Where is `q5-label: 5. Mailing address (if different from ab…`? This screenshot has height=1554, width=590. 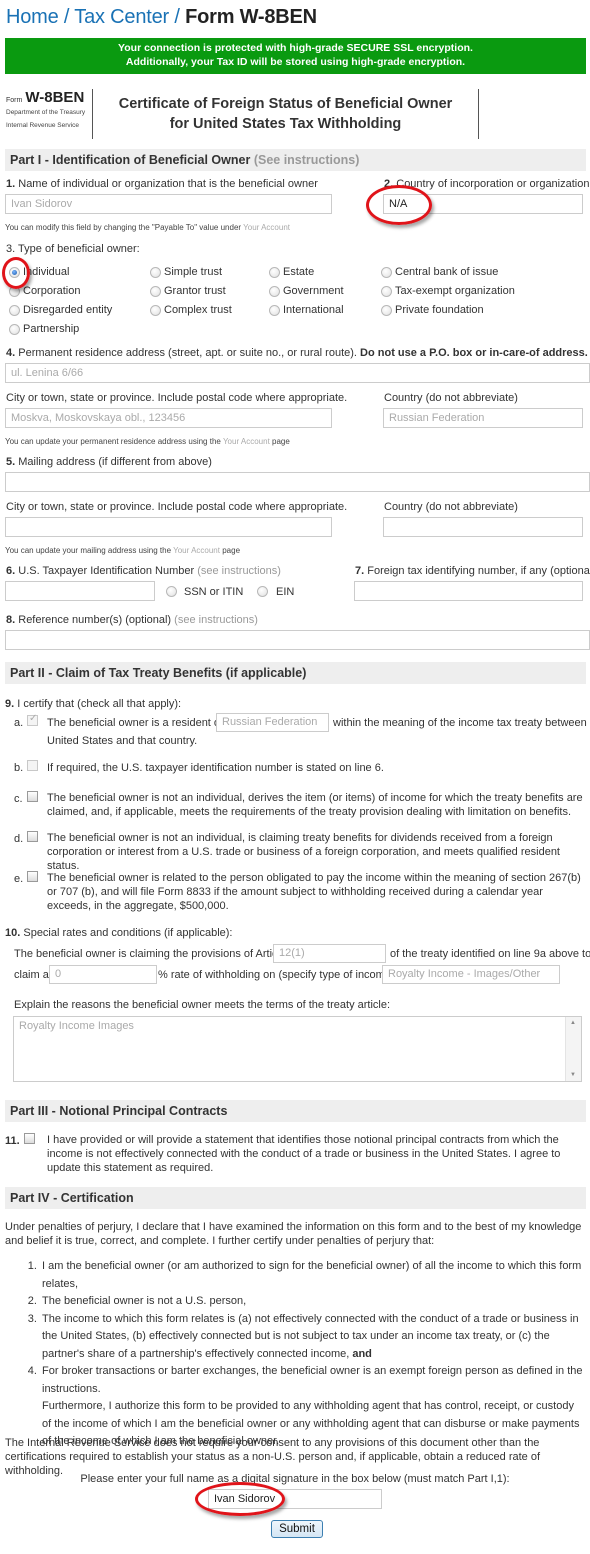
q5-label: 5. Mailing address (if different from ab… is located at coordinates (109, 462).